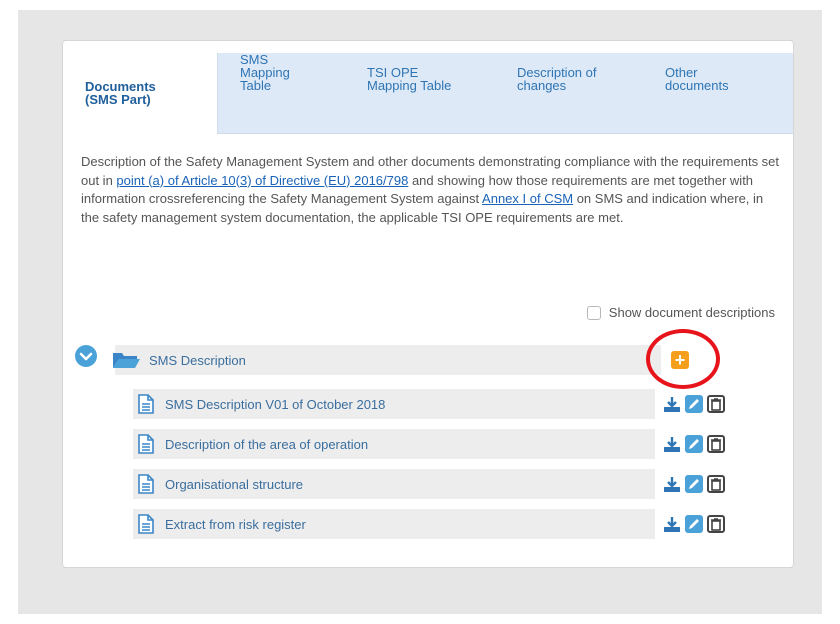  Describe the element at coordinates (267, 444) in the screenshot. I see `document-label: Description of the area of operation` at that location.